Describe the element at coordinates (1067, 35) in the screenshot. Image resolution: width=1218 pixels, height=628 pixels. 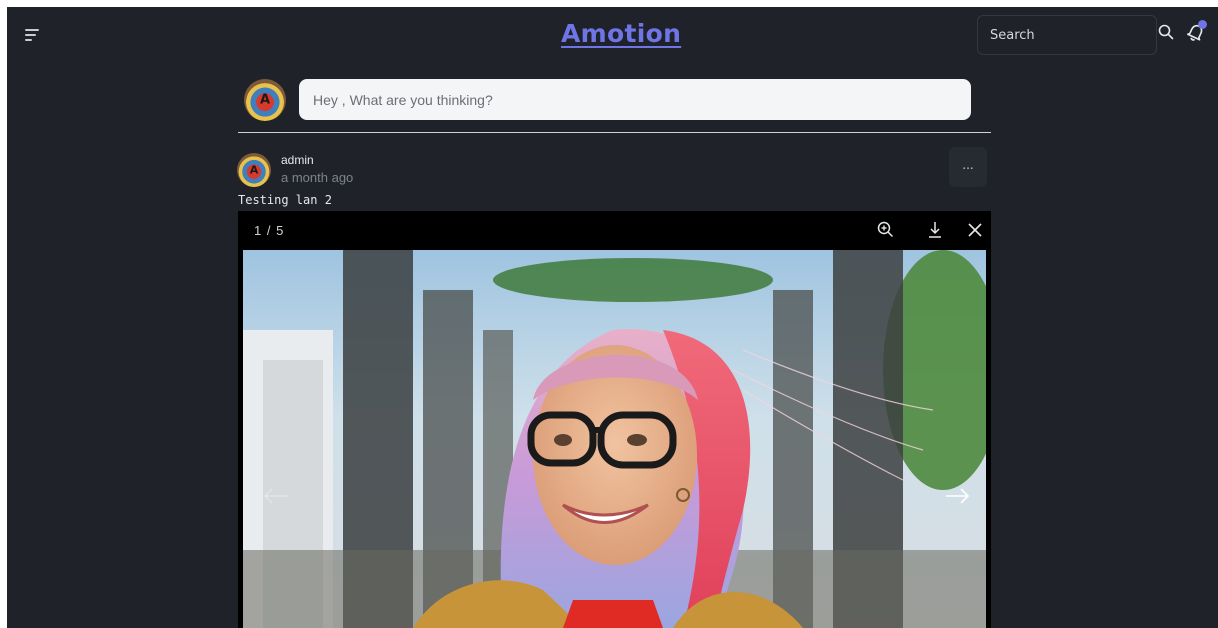
I see `search-input` at that location.